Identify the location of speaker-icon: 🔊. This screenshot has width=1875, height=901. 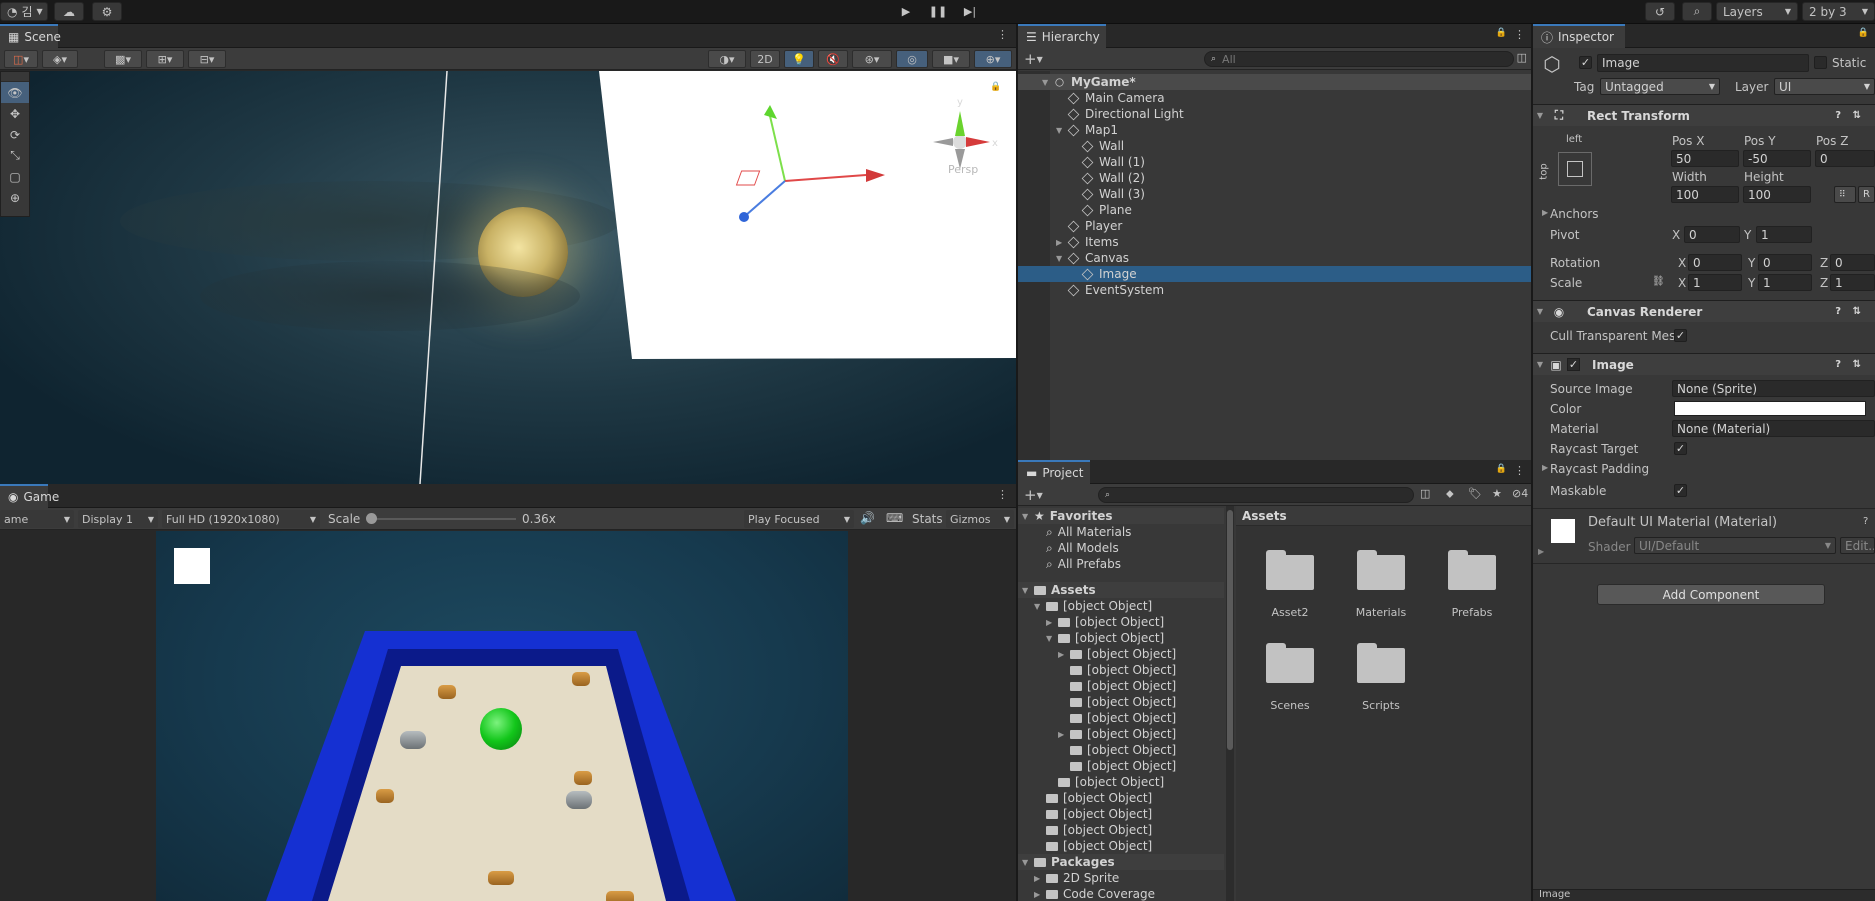
(867, 518).